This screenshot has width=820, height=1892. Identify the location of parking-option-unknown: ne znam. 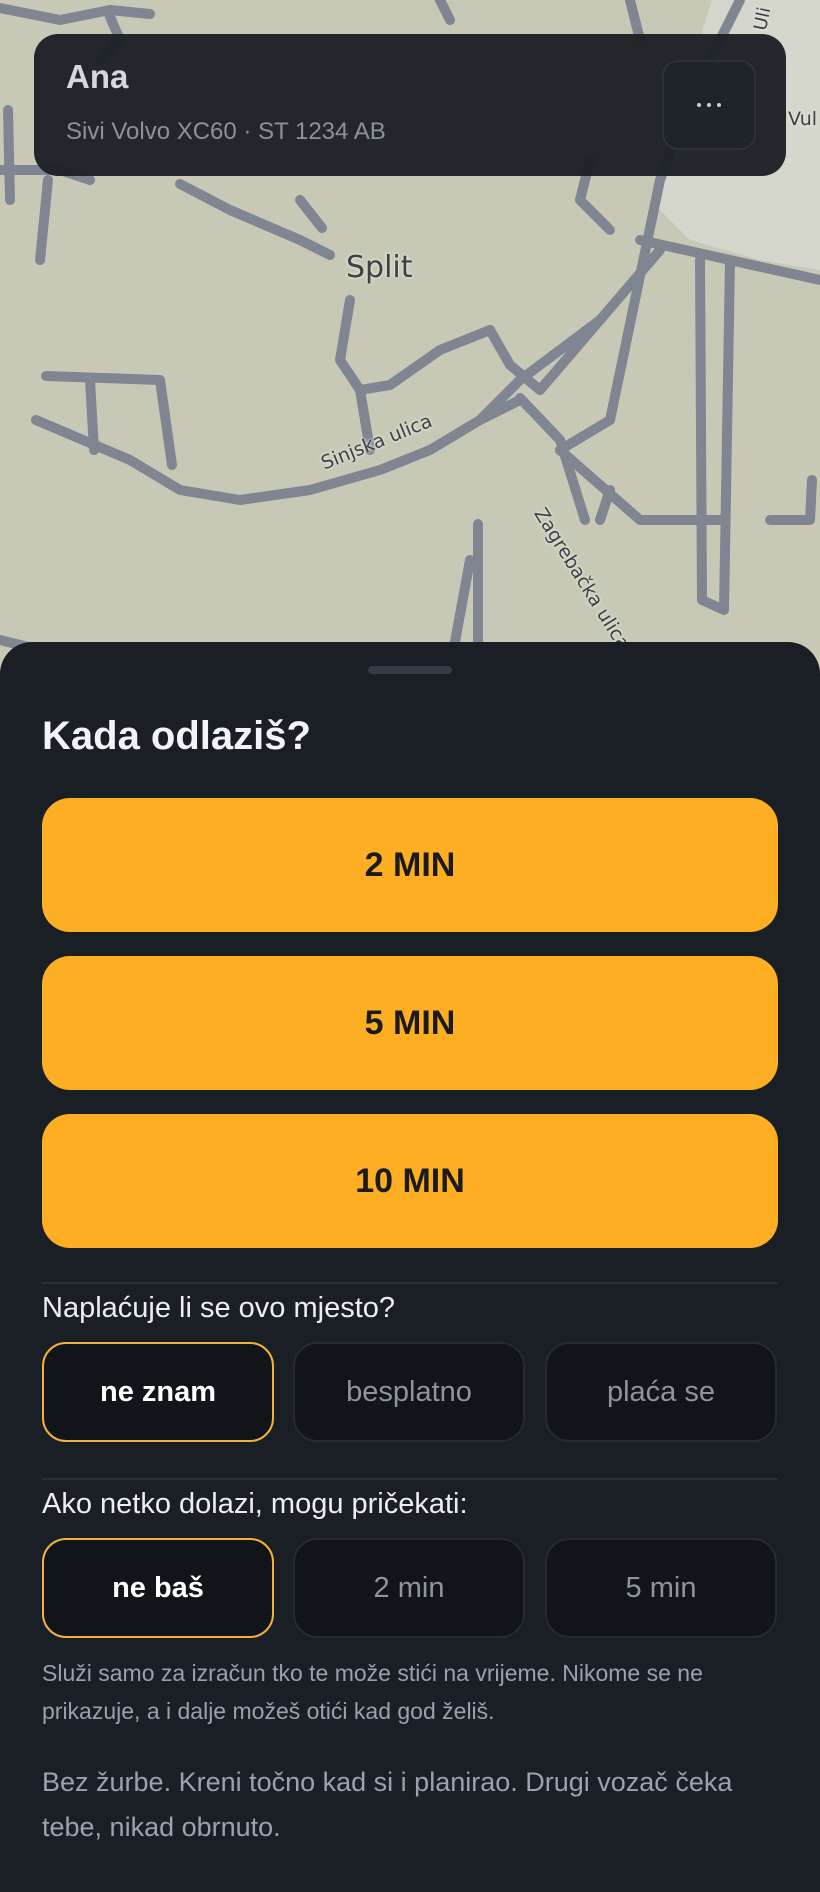
(158, 1392).